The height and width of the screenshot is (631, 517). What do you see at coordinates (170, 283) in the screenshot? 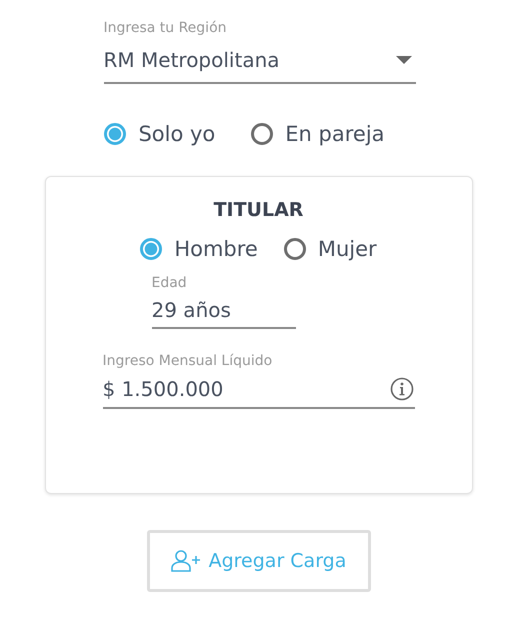
I see `field-label: Edad` at bounding box center [170, 283].